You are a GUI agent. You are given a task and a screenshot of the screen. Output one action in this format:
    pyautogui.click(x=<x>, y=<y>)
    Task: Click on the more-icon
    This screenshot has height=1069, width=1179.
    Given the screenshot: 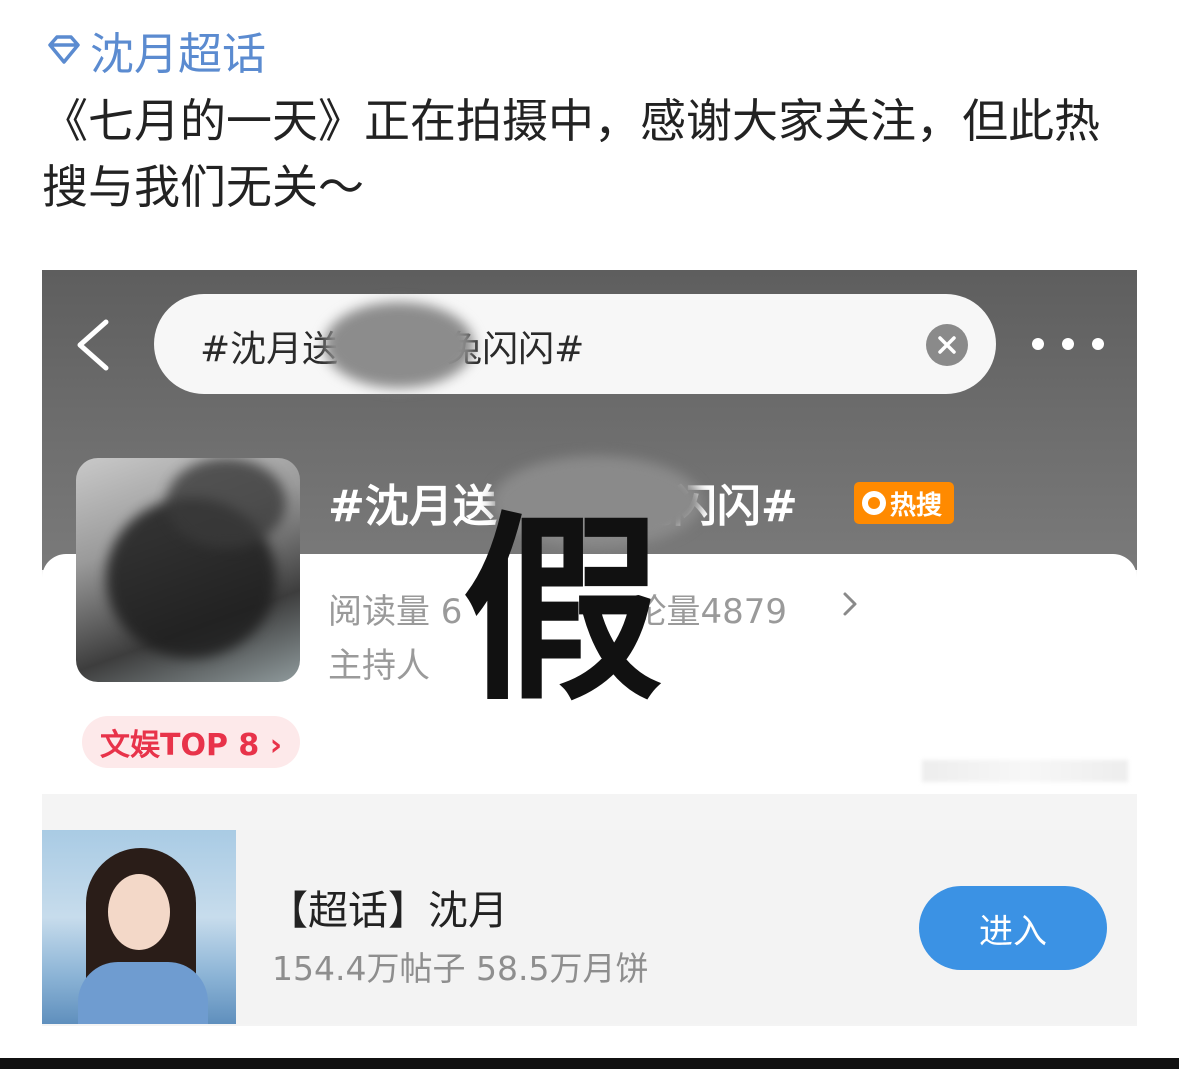 What is the action you would take?
    pyautogui.click(x=1068, y=344)
    